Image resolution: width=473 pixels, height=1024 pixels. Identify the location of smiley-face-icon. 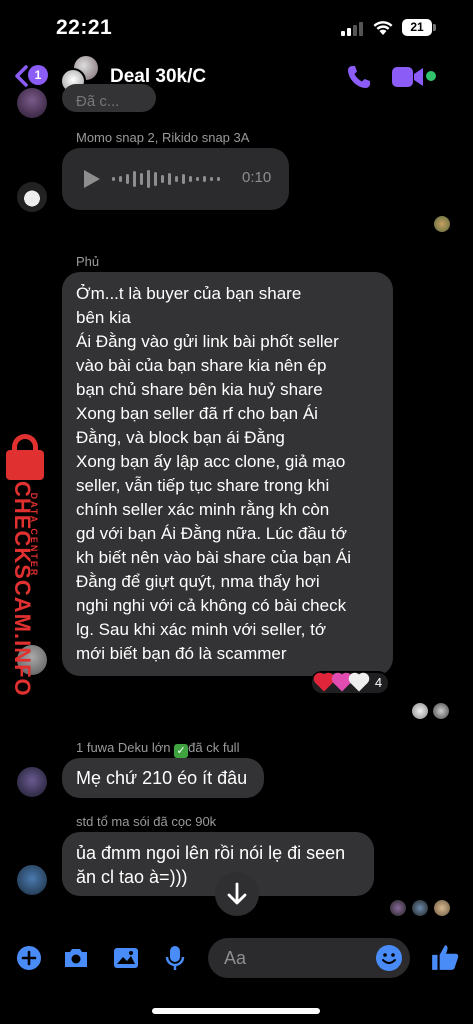
(389, 958).